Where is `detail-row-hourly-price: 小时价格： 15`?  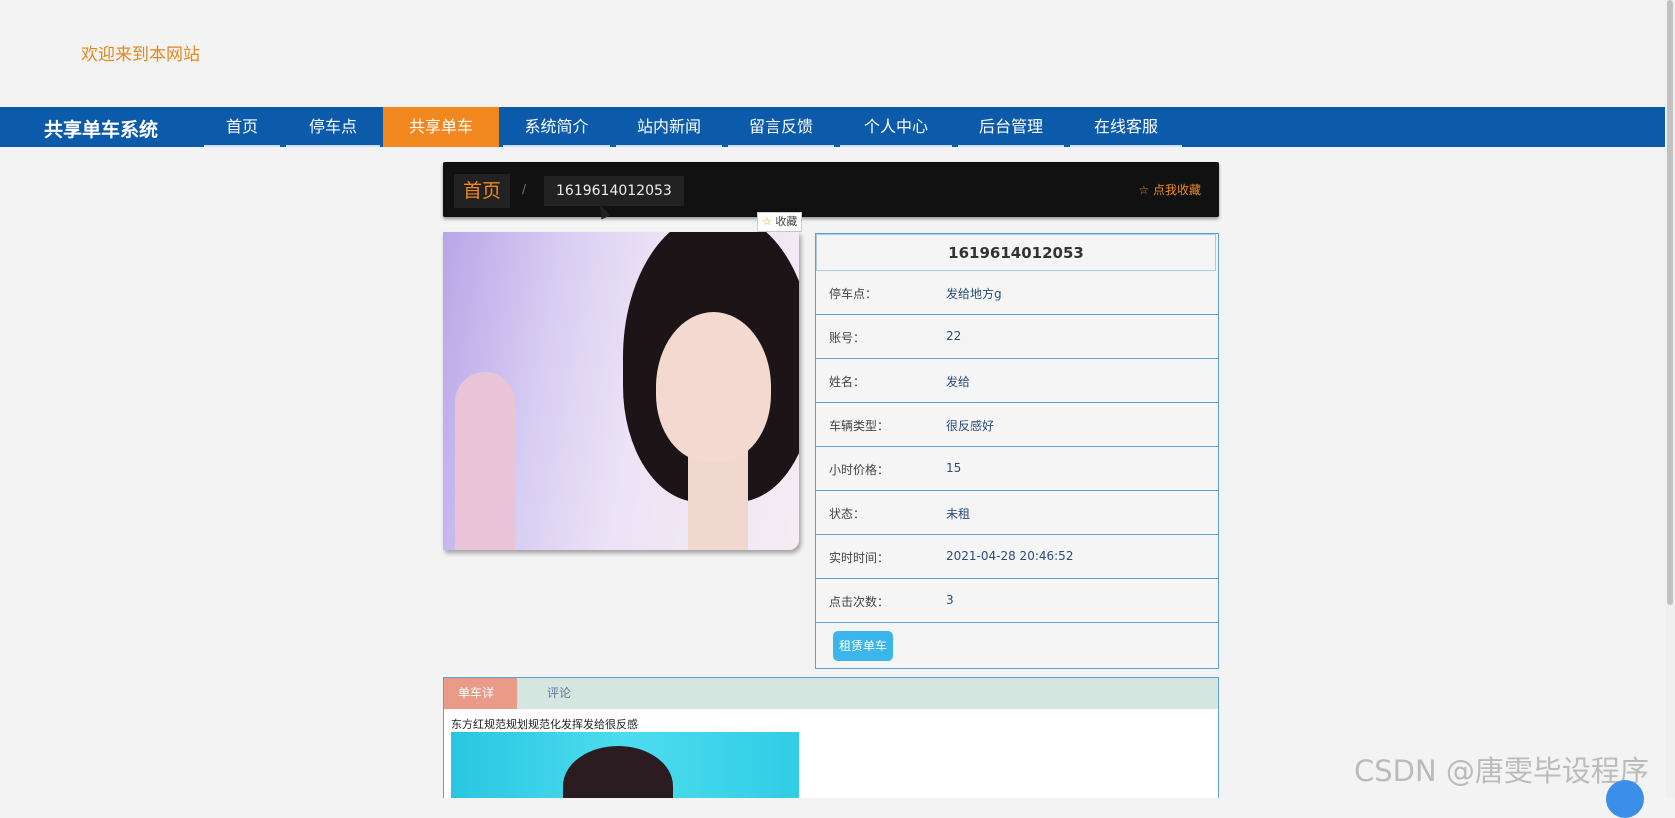
detail-row-hourly-price: 小时价格： 15 is located at coordinates (1017, 469).